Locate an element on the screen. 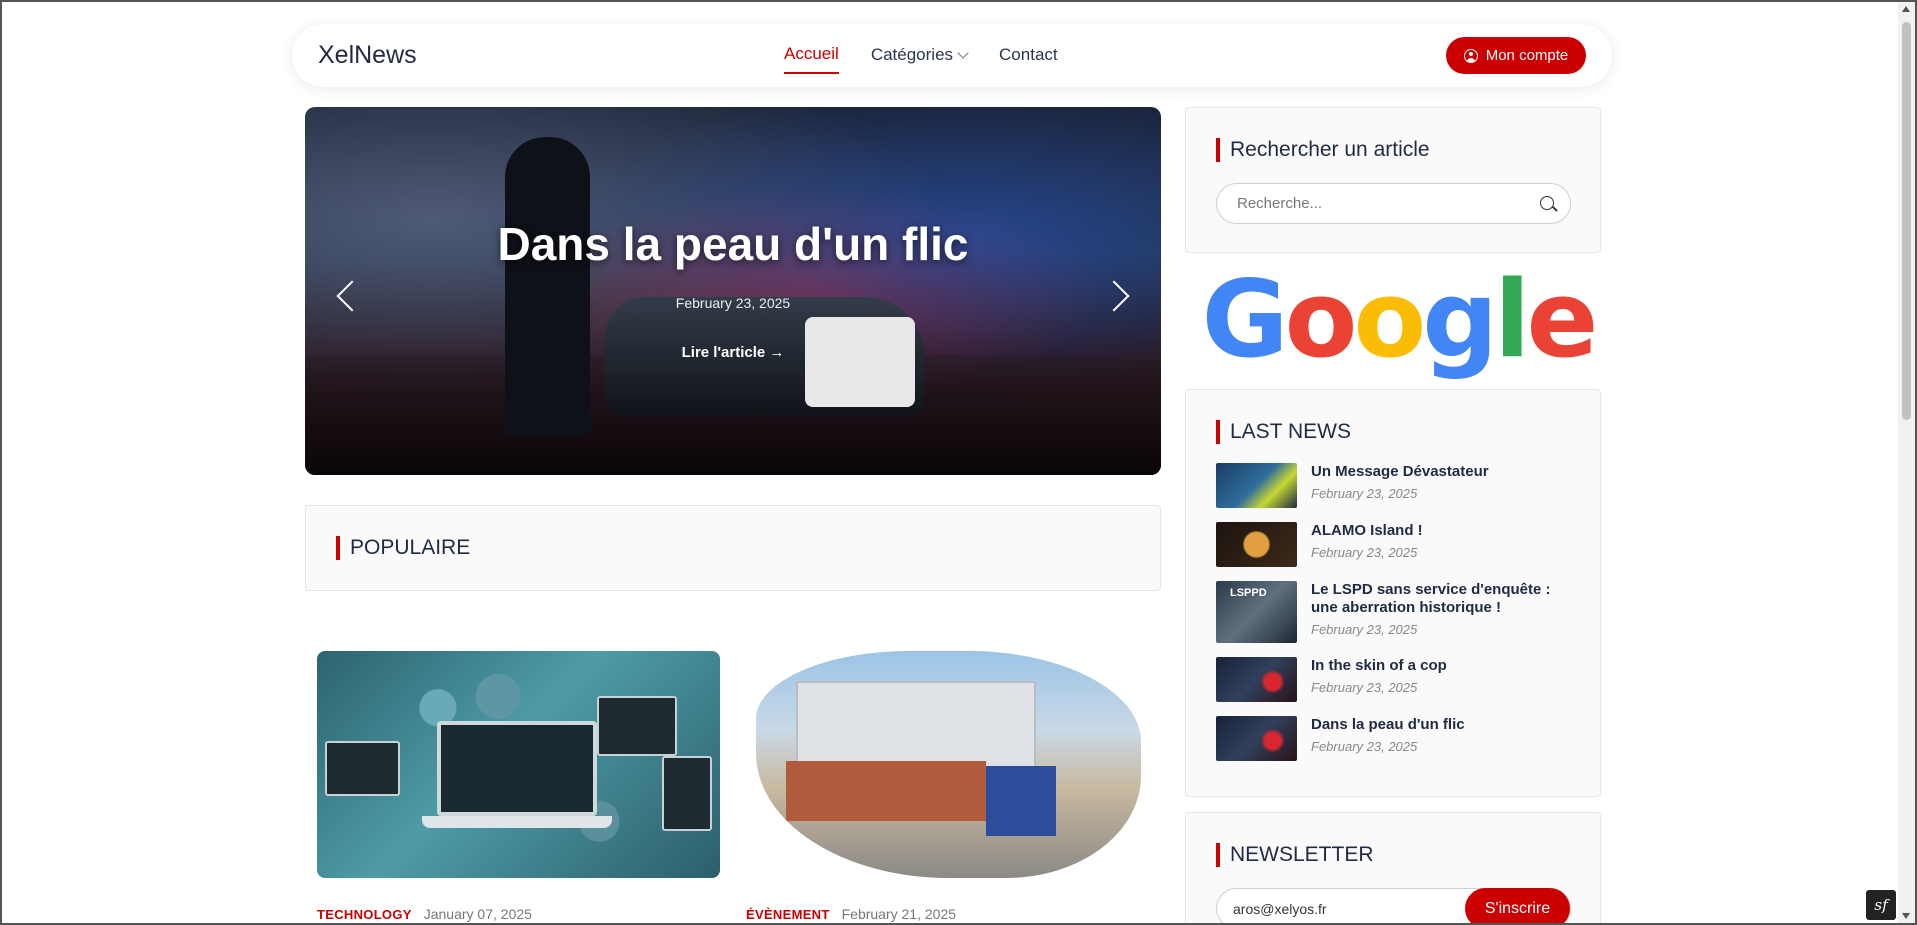  account-button: Mon compte is located at coordinates (1516, 55).